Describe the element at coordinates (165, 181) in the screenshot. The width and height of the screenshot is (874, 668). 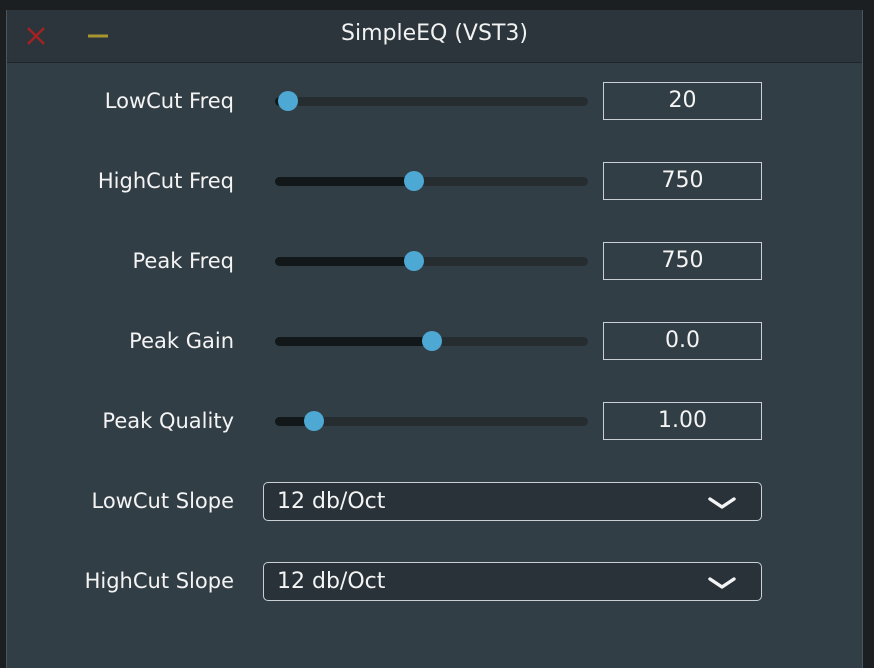
I see `highcut-freq-label: HighCut Freq` at that location.